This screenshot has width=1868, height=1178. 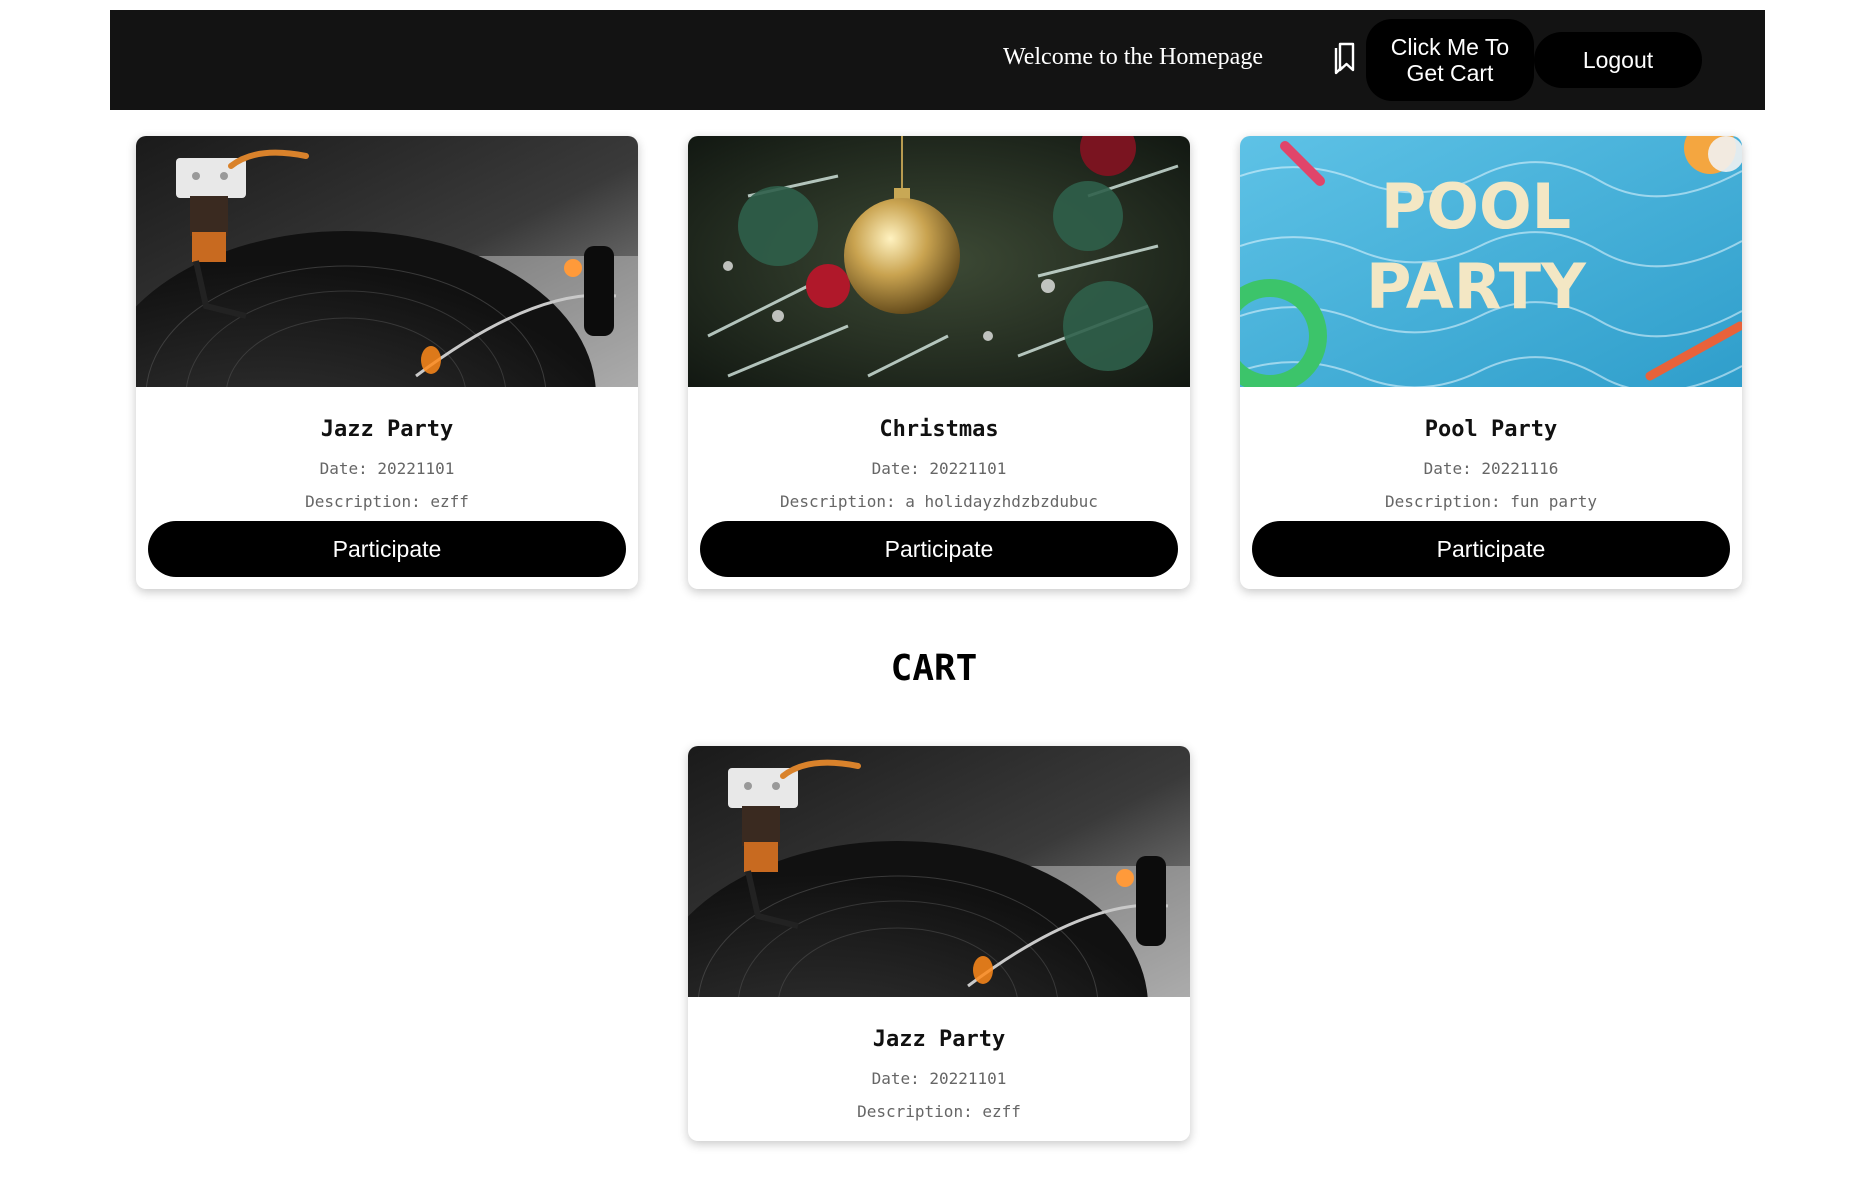 What do you see at coordinates (1346, 57) in the screenshot?
I see `bookmark-icon` at bounding box center [1346, 57].